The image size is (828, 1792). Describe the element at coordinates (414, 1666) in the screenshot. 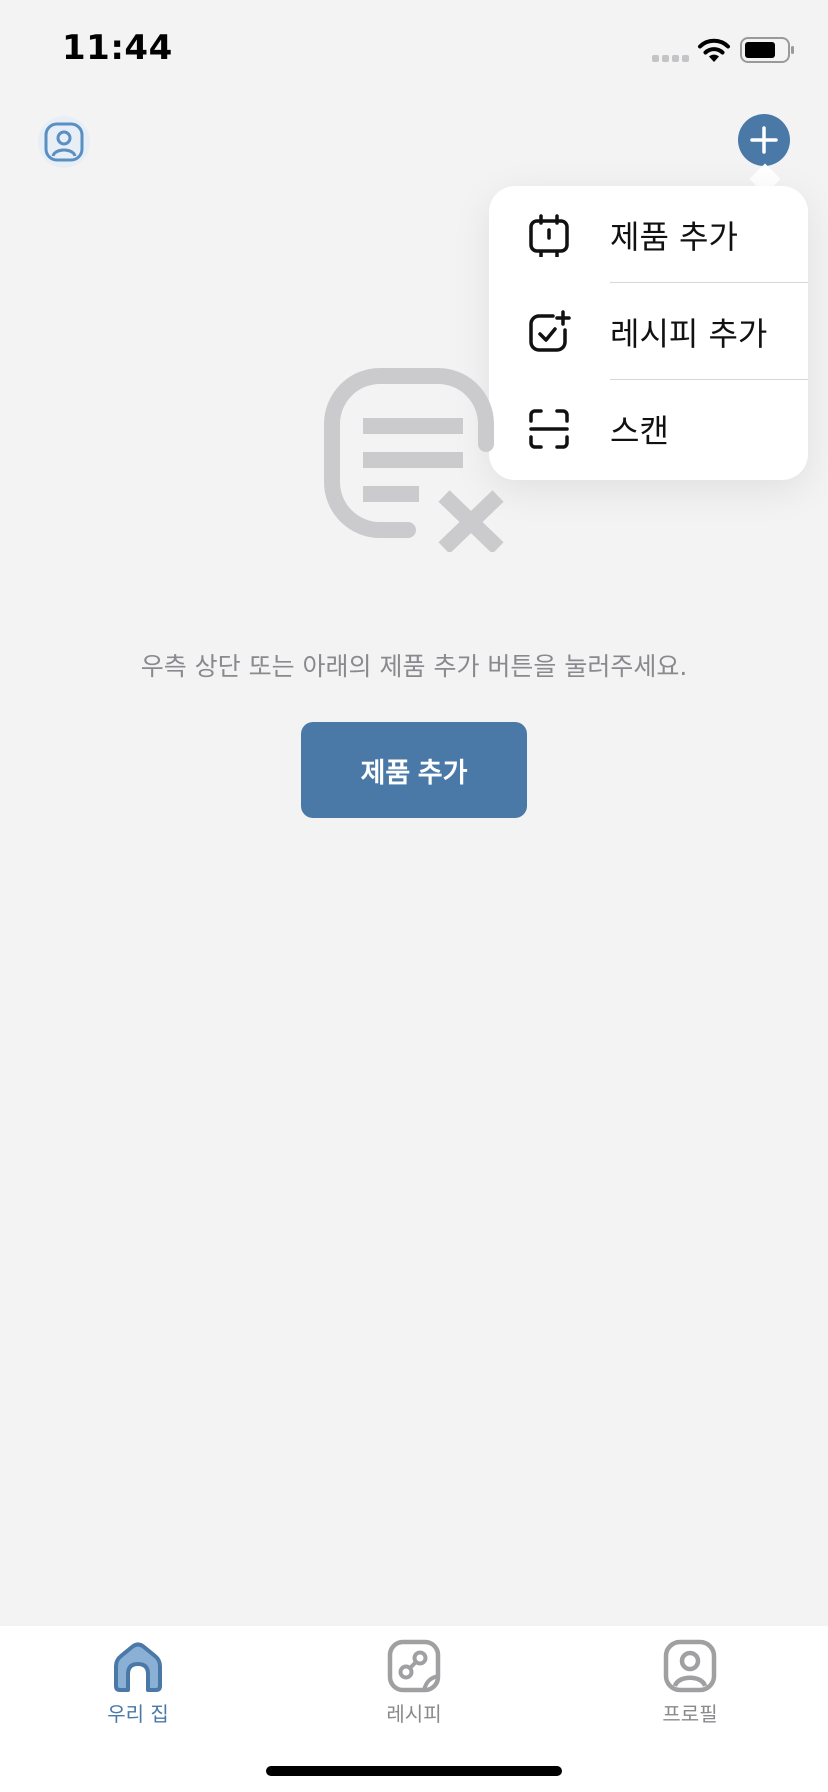

I see `recipe-icon` at that location.